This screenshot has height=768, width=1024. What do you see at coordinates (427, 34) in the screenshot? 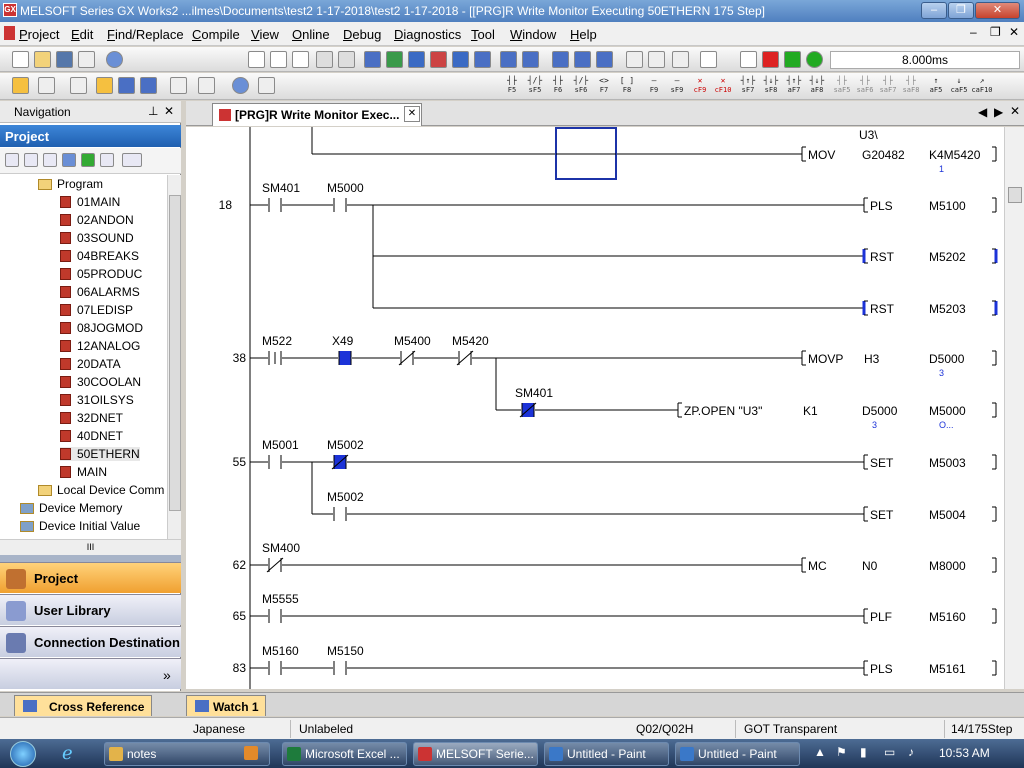
I see `menu-diagnostics: Diagnostics` at bounding box center [427, 34].